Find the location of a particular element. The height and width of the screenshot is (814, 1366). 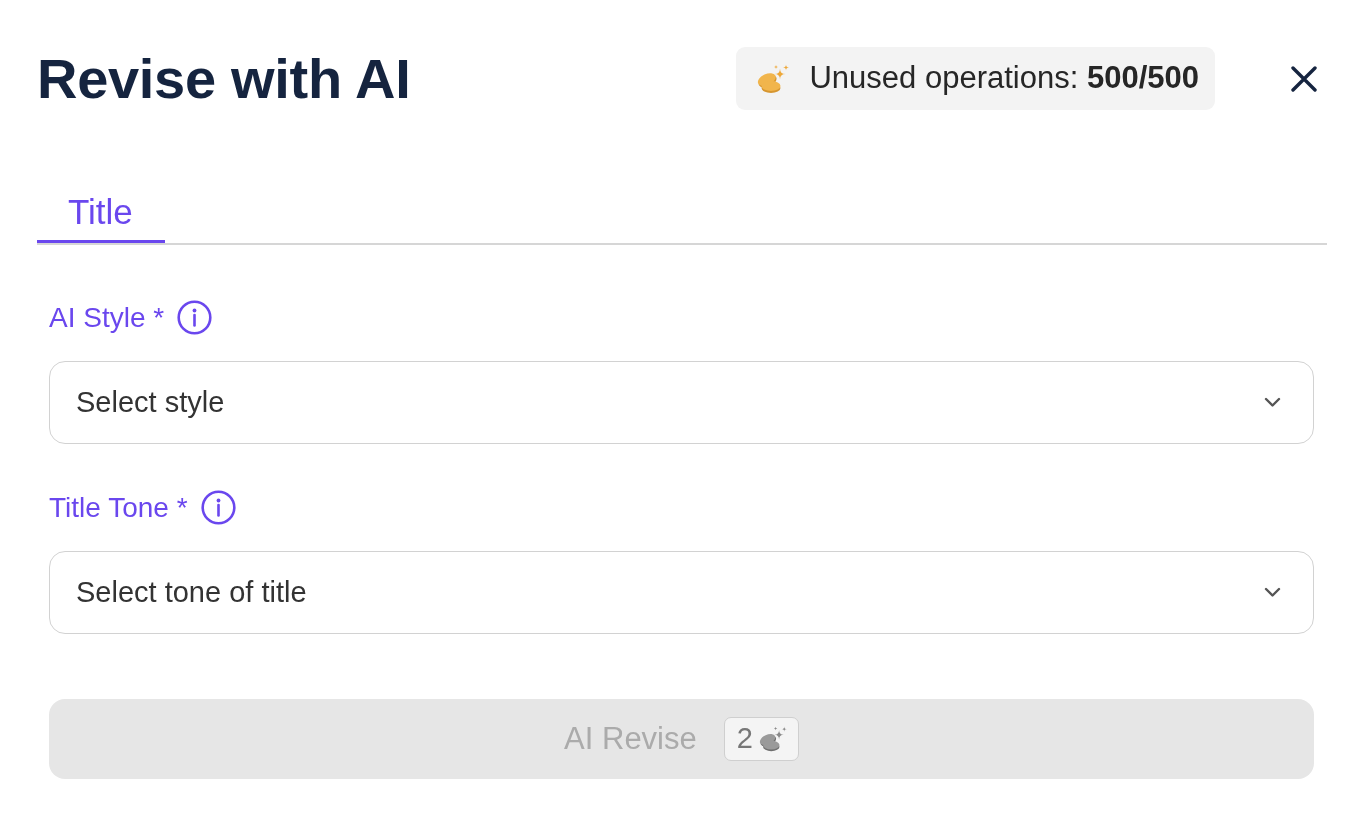

close-icon is located at coordinates (1304, 78).